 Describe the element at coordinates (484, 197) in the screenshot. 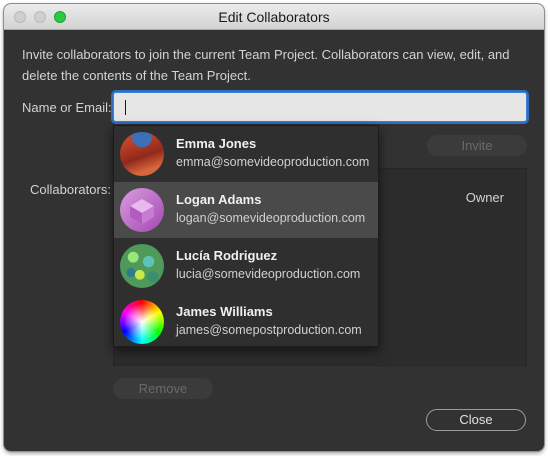

I see `owner-role-label: Owner` at that location.